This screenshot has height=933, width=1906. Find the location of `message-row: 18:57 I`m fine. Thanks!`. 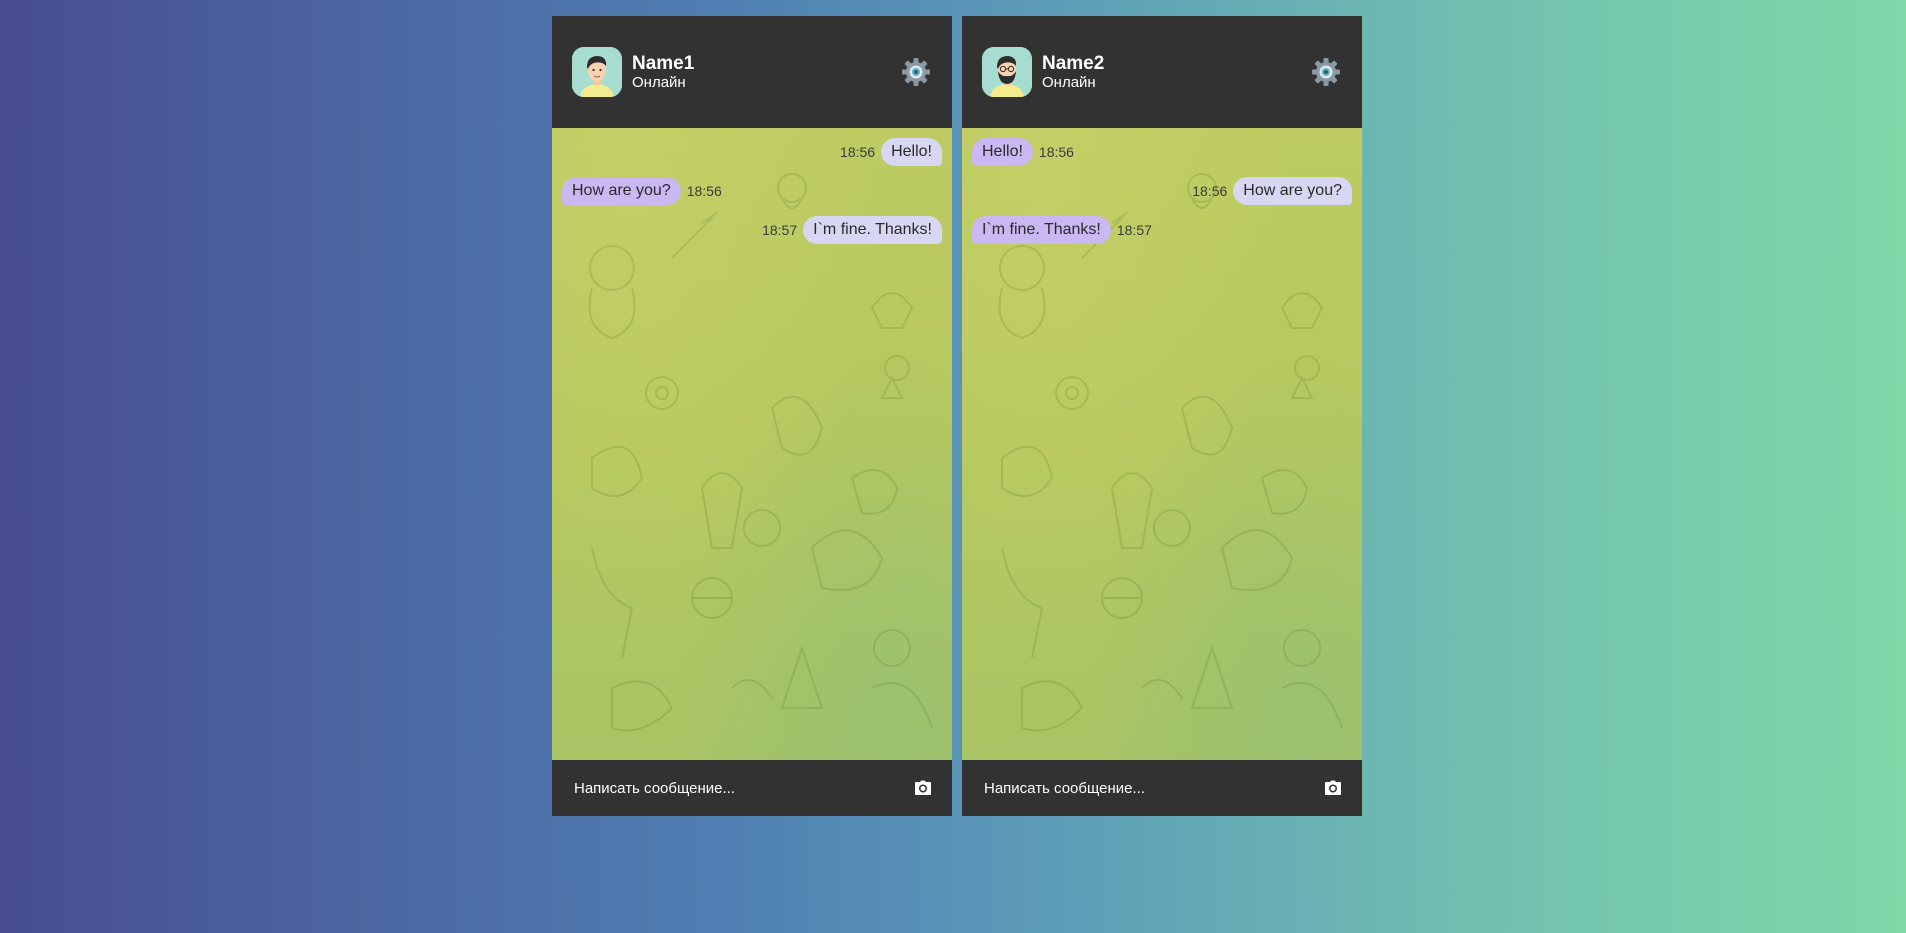

message-row: 18:57 I`m fine. Thanks! is located at coordinates (752, 230).